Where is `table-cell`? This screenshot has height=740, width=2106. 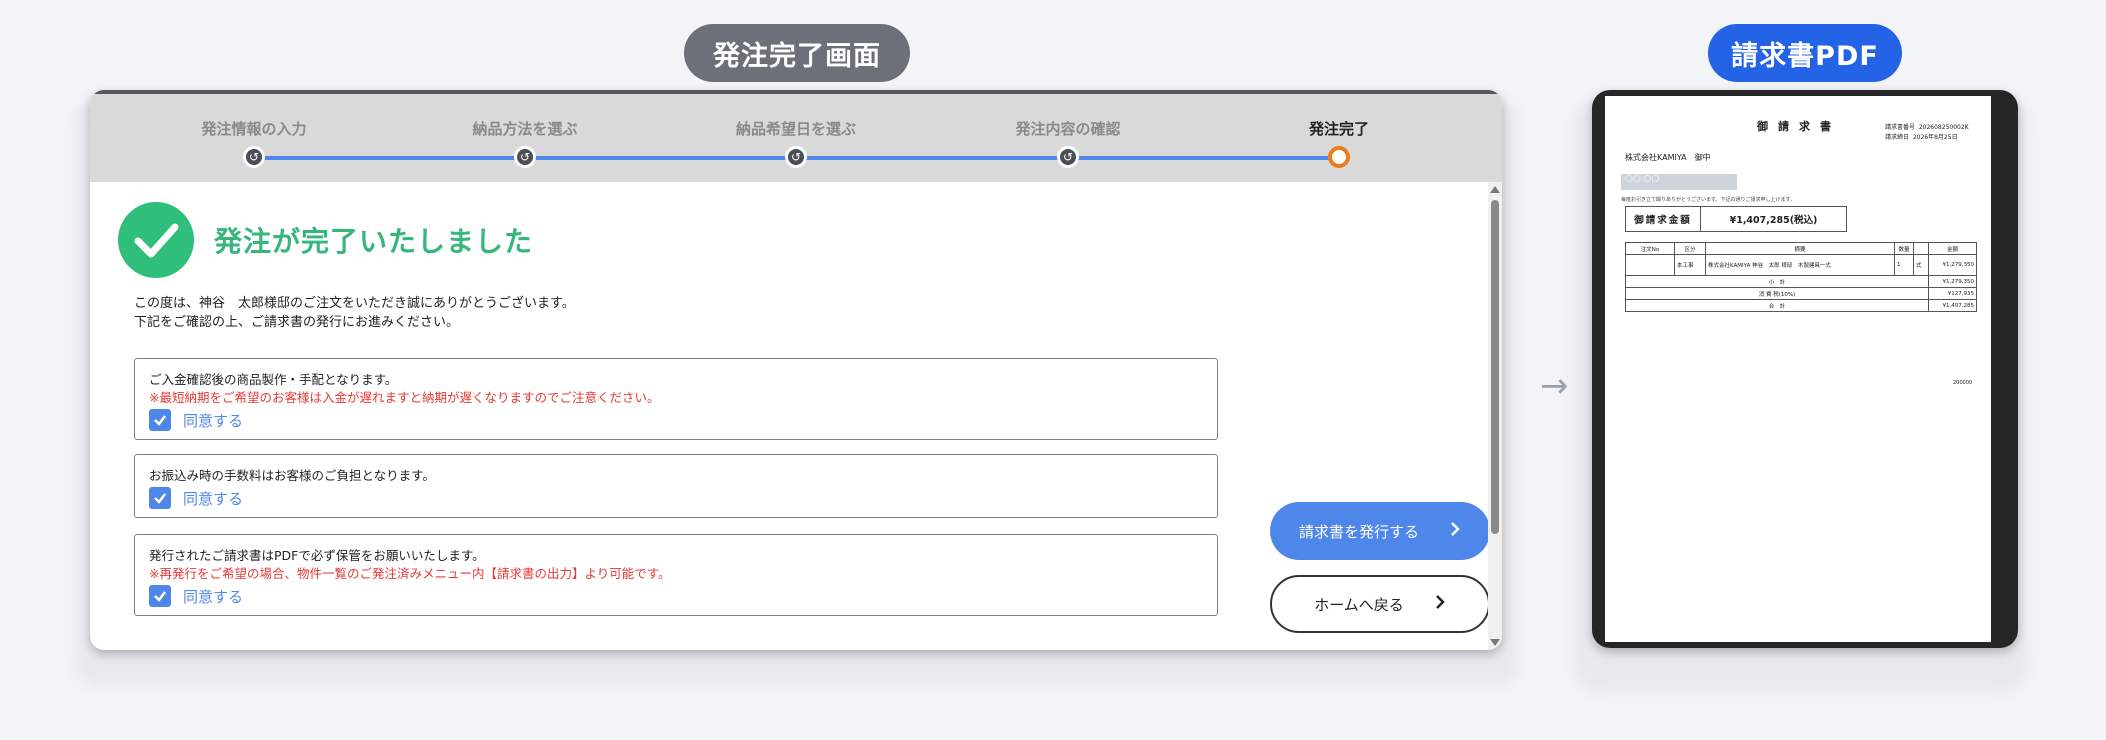 table-cell is located at coordinates (1650, 265).